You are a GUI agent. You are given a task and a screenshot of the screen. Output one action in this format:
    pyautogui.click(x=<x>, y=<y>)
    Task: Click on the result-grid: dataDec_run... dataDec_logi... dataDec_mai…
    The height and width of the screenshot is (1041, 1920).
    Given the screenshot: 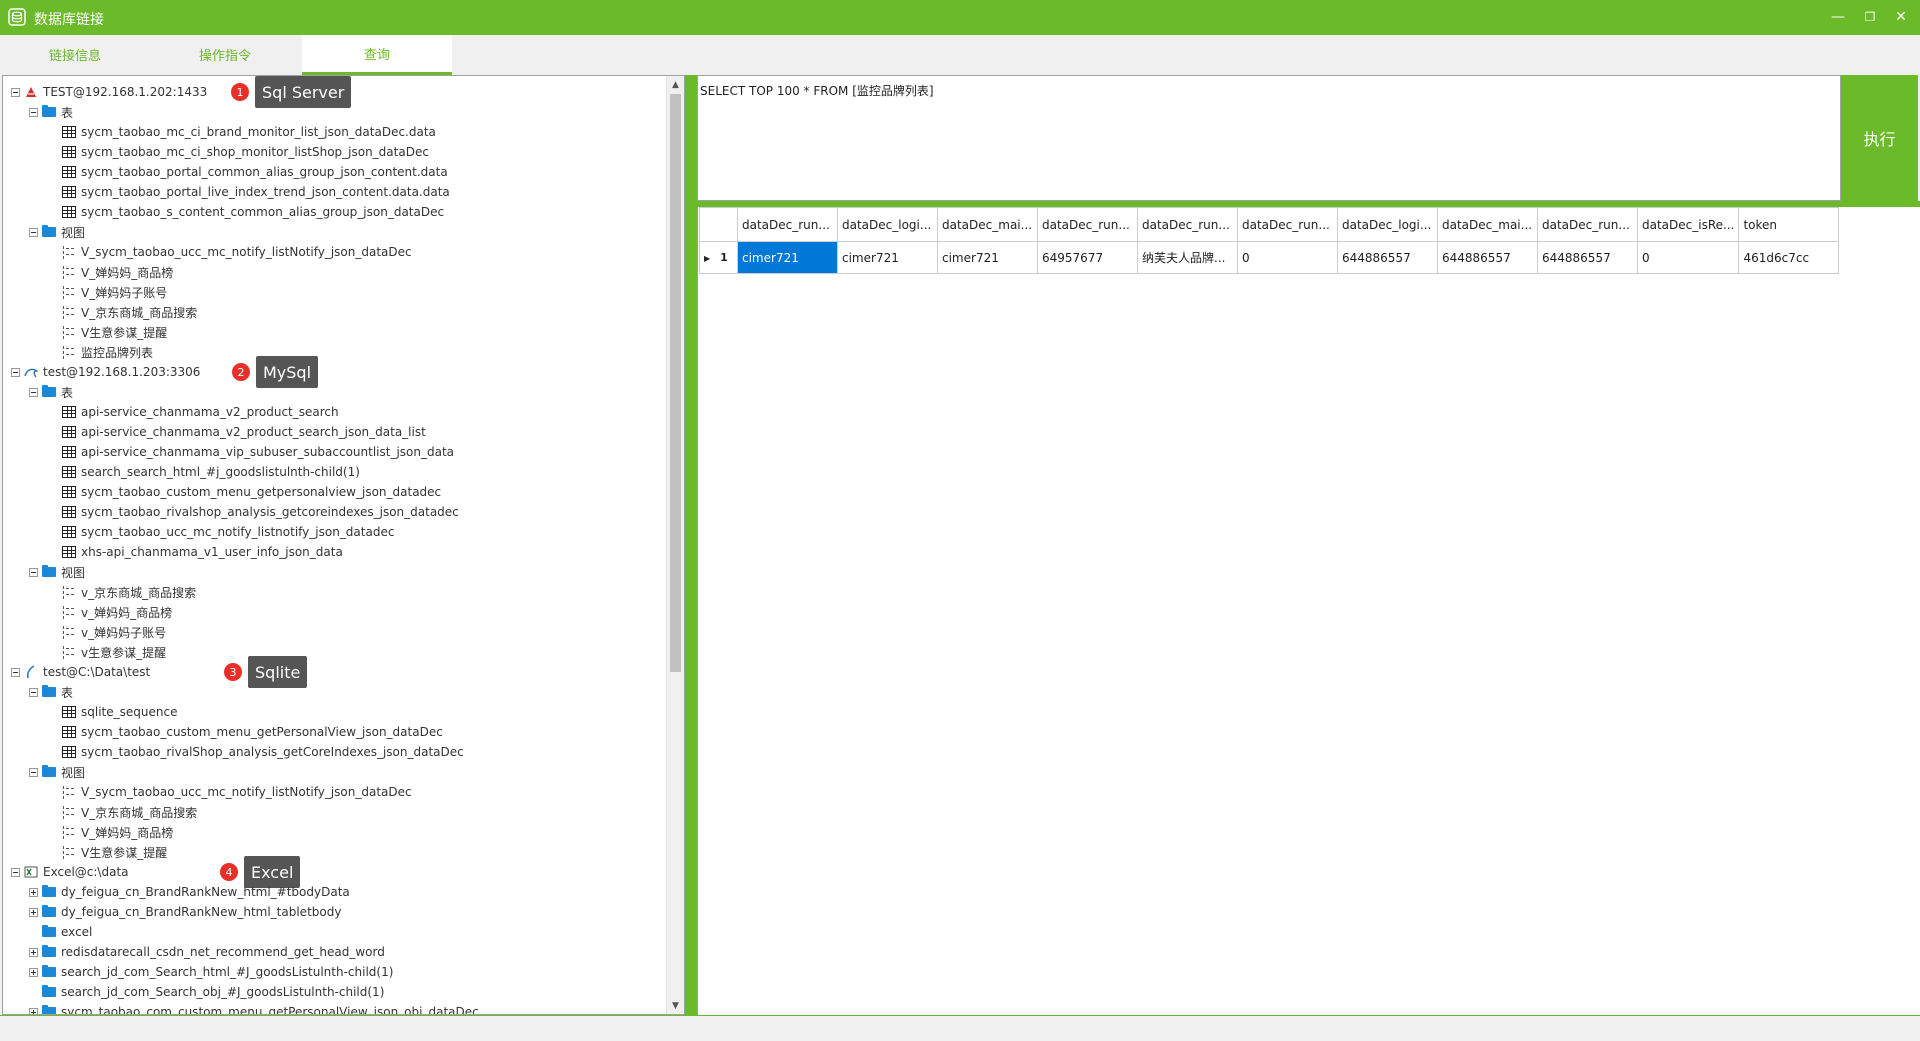 What is the action you would take?
    pyautogui.click(x=1269, y=240)
    